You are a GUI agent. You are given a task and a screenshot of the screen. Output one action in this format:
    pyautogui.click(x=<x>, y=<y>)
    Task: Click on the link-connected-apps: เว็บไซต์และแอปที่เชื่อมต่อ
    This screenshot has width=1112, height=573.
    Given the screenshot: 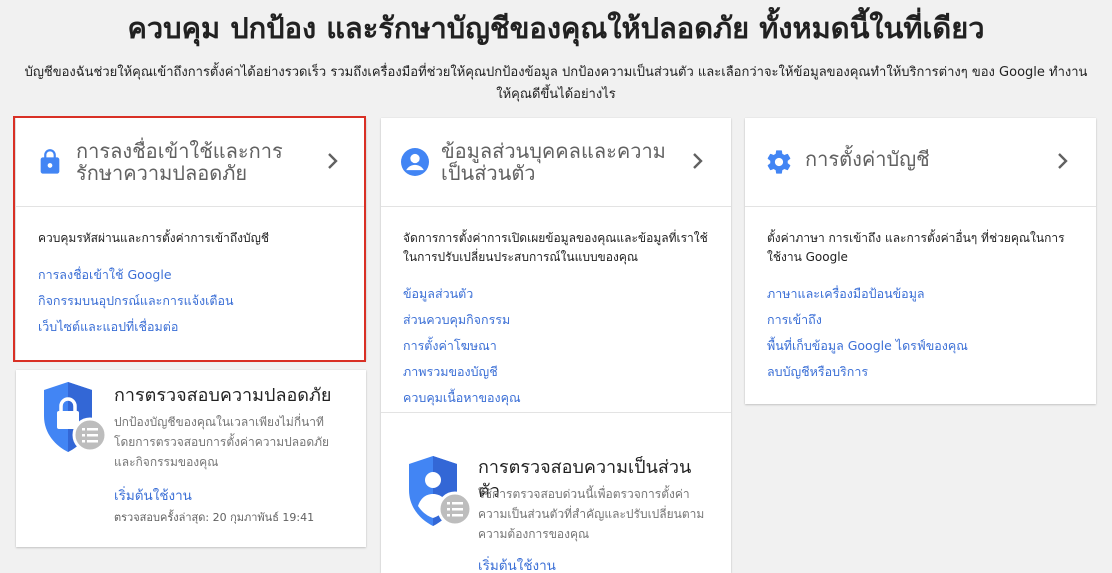 What is the action you would take?
    pyautogui.click(x=192, y=327)
    